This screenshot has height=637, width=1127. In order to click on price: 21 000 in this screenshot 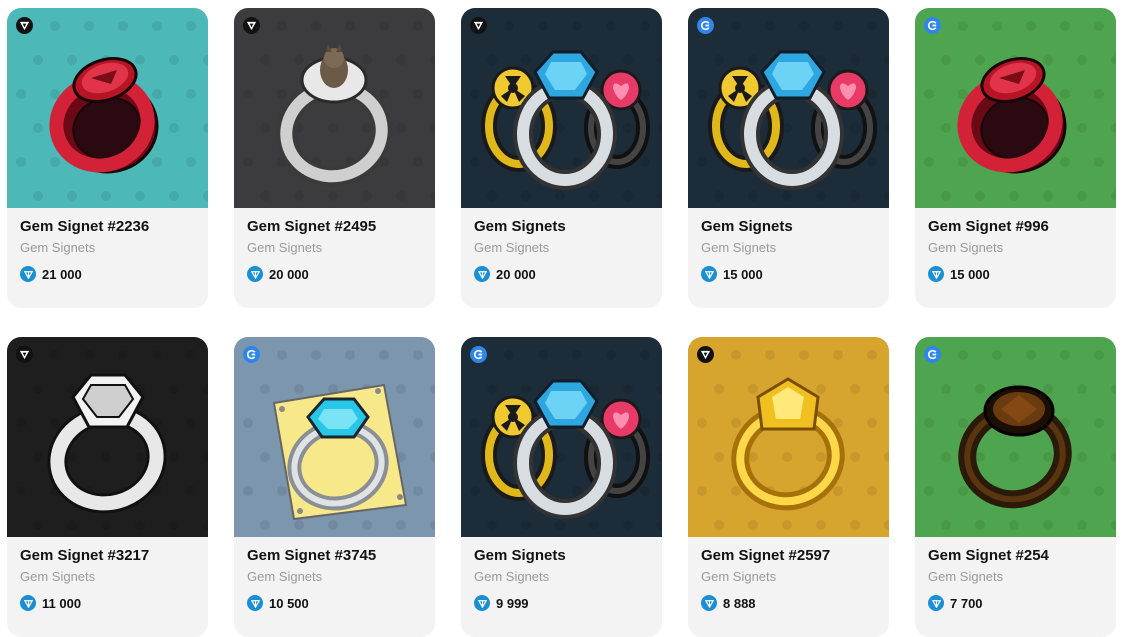, I will do `click(51, 274)`.